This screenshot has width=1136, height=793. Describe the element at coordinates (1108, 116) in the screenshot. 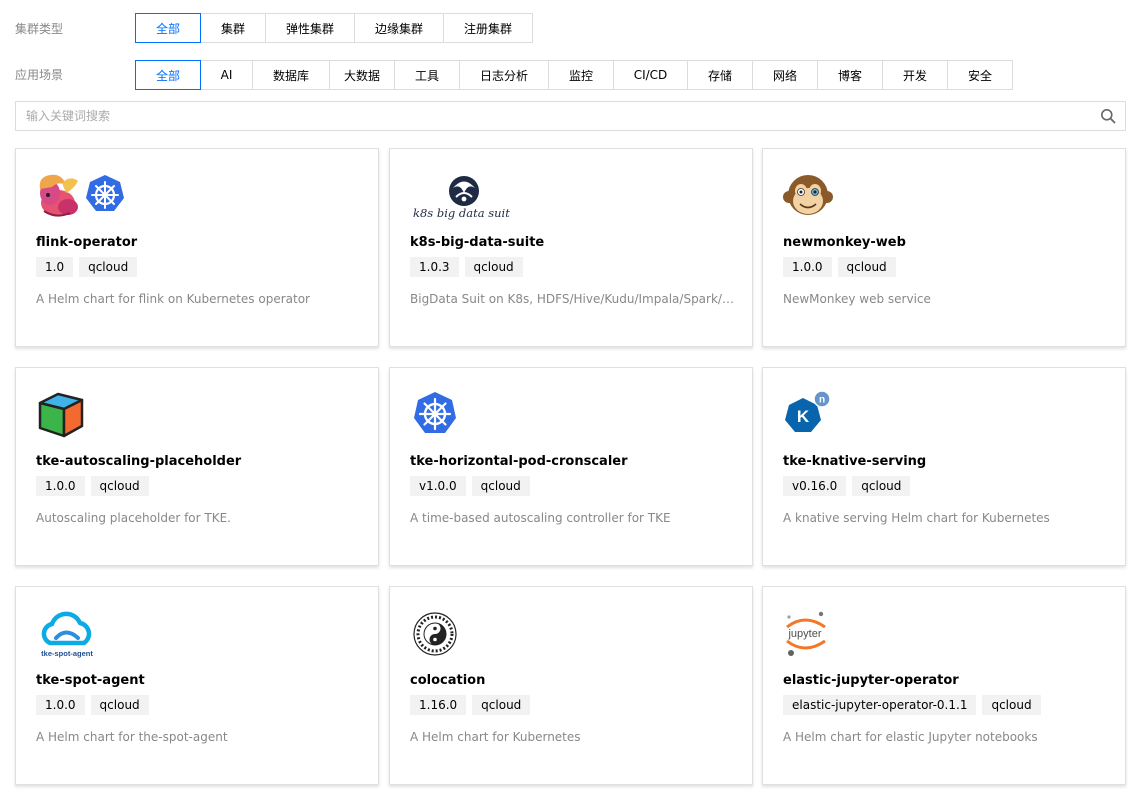

I see `search-icon` at that location.